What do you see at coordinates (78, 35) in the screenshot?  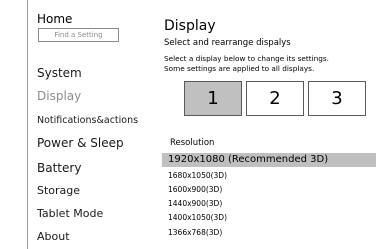 I see `find-setting-search-input: Find a Setting` at bounding box center [78, 35].